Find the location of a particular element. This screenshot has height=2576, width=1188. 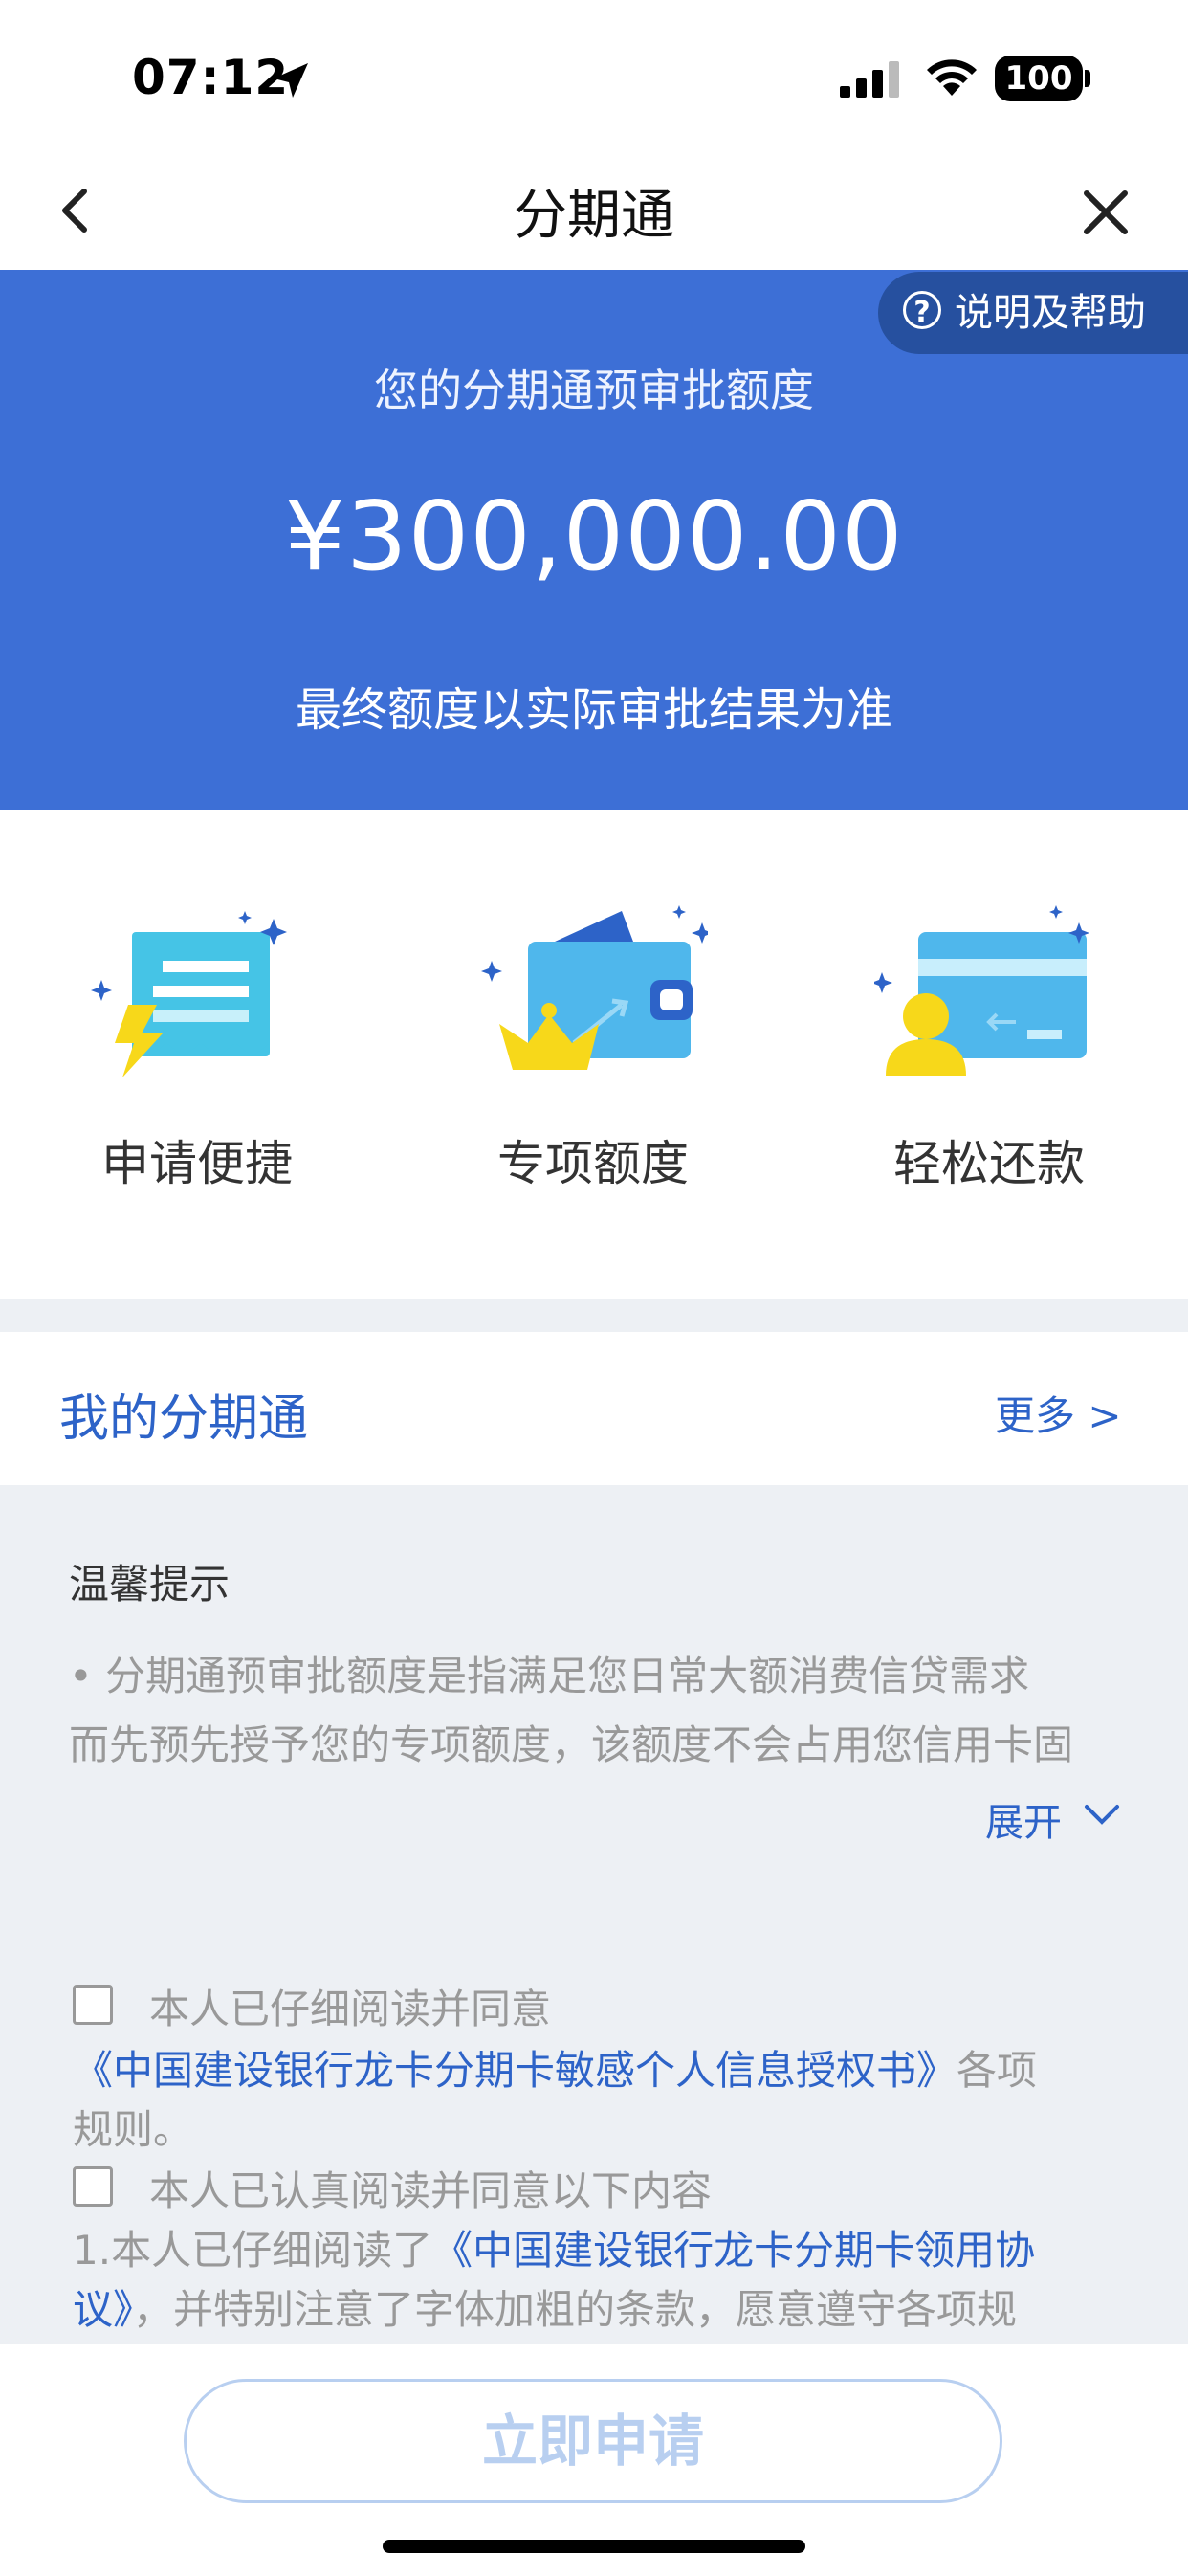

battery-indicator: 100 is located at coordinates (1039, 78).